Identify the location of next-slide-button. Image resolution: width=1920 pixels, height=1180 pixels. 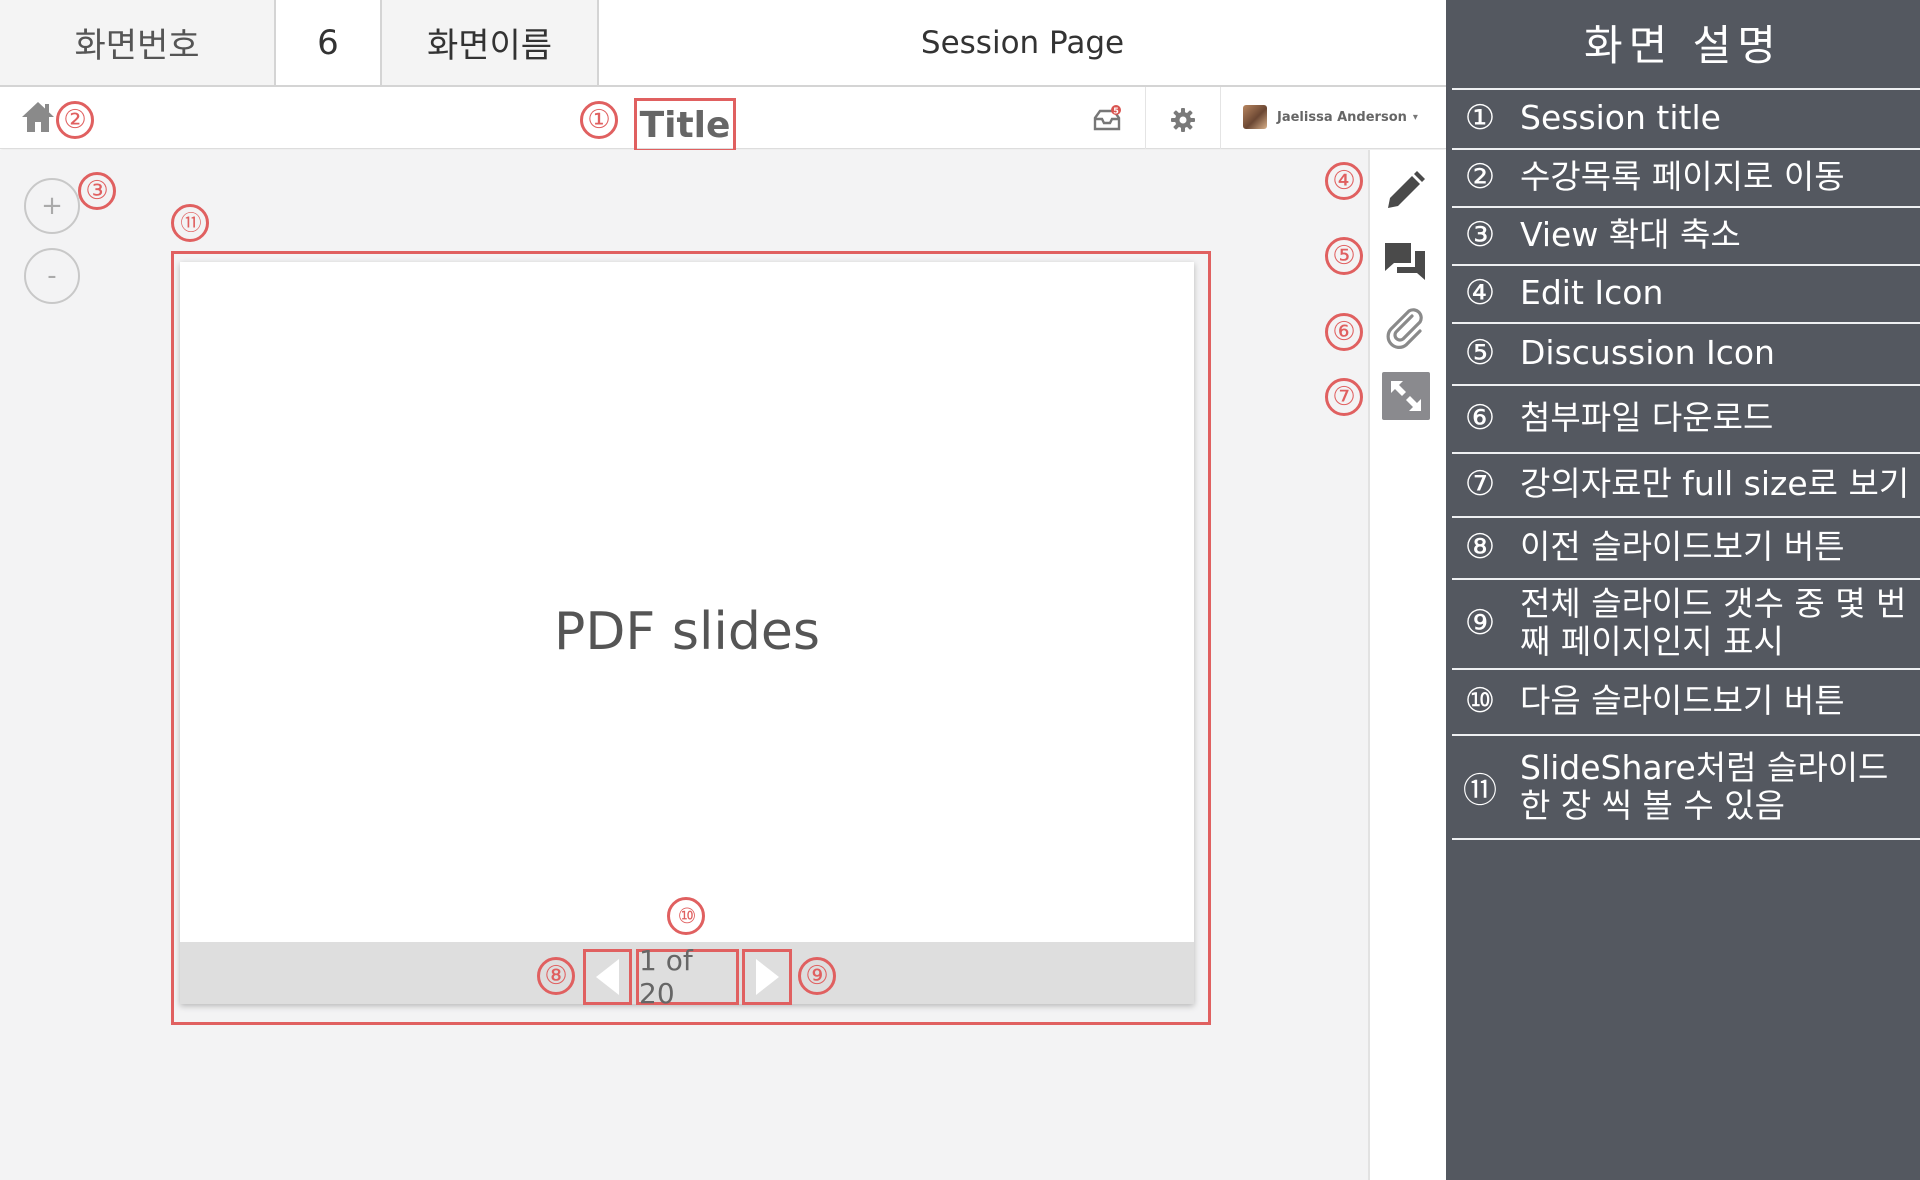
(767, 977).